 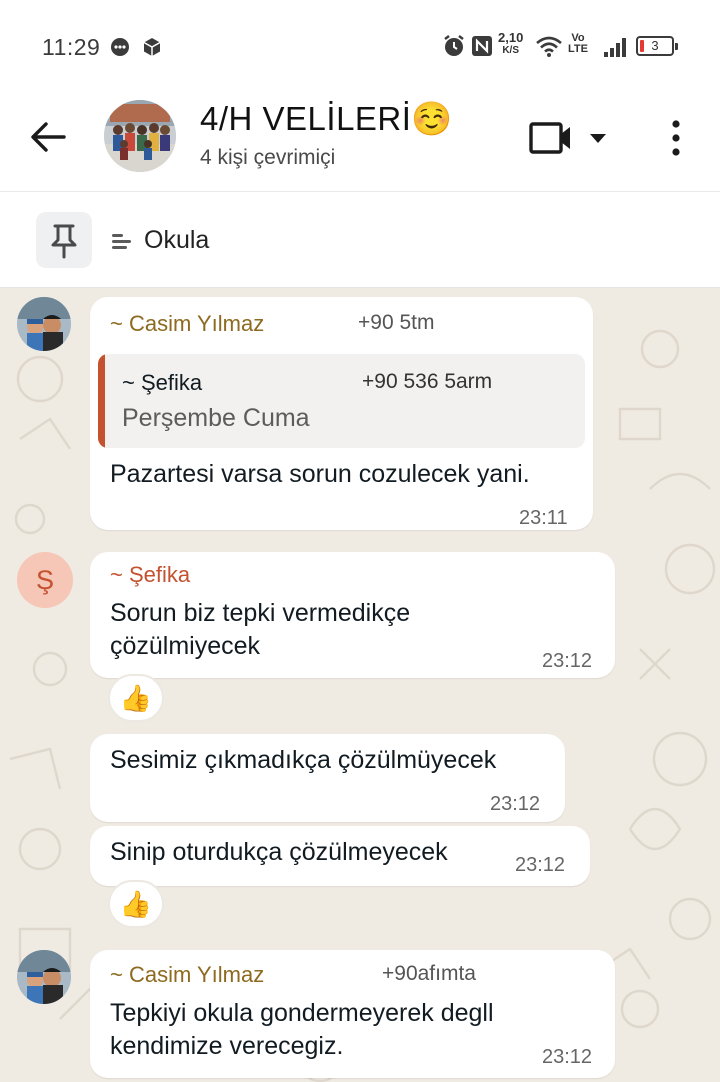 I want to click on message-text: Sinip oturdukça çözülmeyecek, so click(x=279, y=852).